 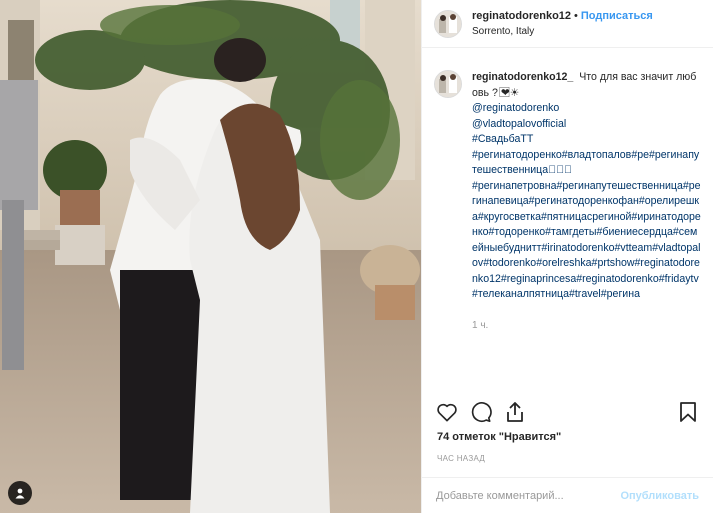 What do you see at coordinates (20, 493) in the screenshot?
I see `tagged-users-icon` at bounding box center [20, 493].